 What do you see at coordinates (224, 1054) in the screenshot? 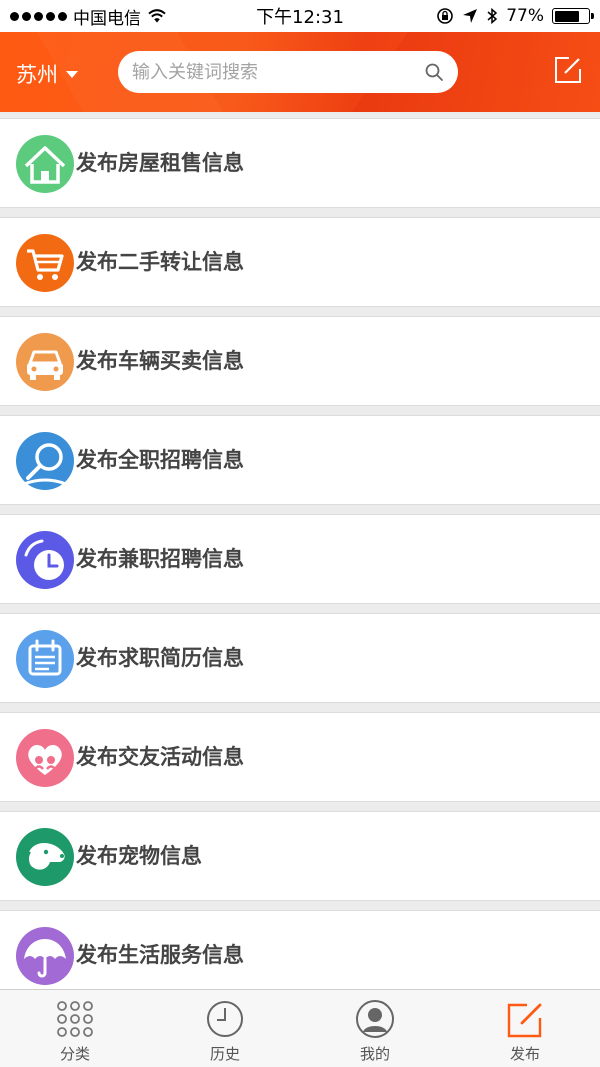
I see `tab-label: 历史` at bounding box center [224, 1054].